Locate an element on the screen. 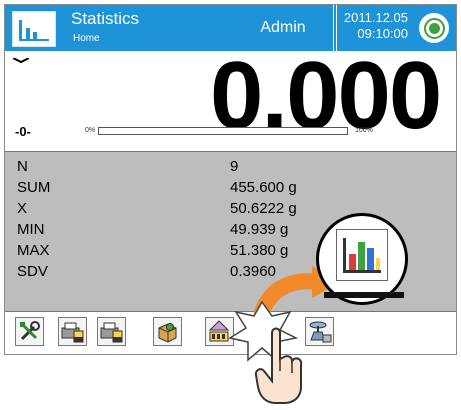  stat-row: SDV 0.3960 is located at coordinates (175, 271).